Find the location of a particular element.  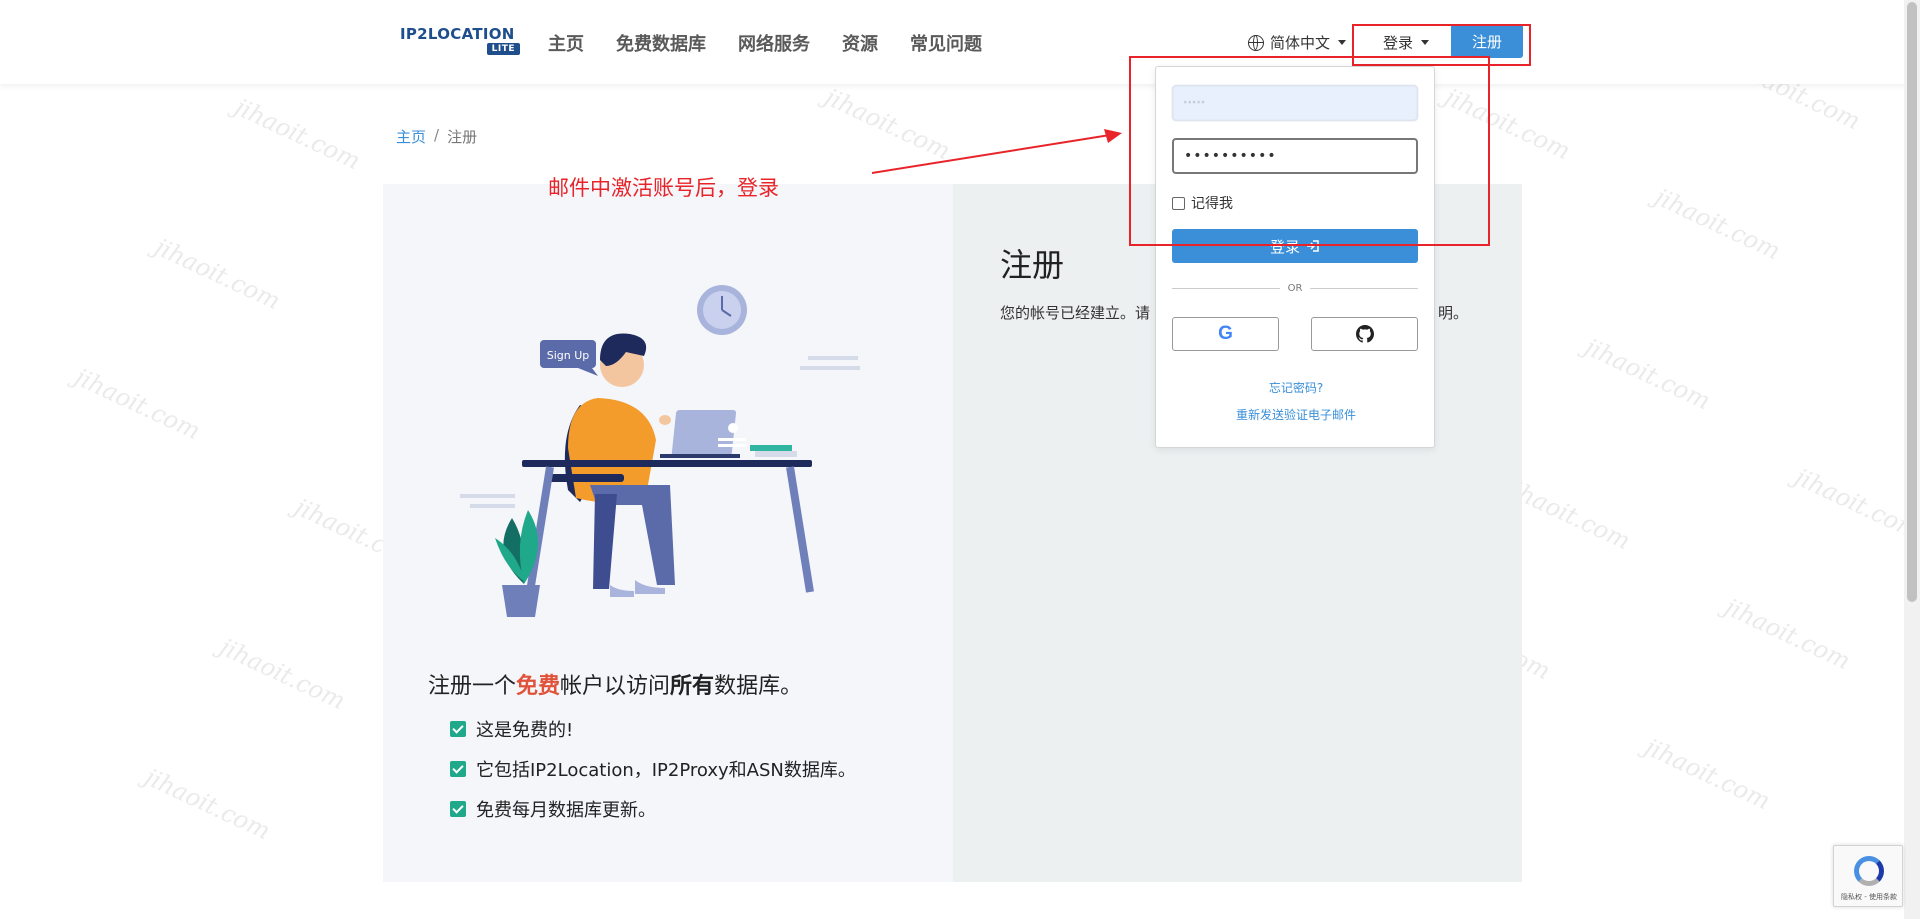

google-icon: G is located at coordinates (1225, 333).